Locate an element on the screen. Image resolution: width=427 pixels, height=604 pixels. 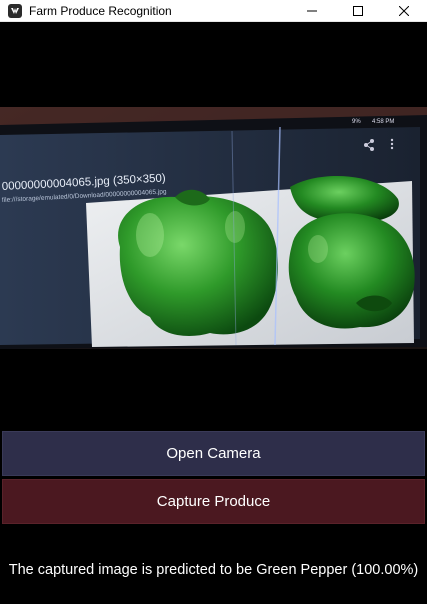
green-pepper-right-bottom is located at coordinates (351, 271).